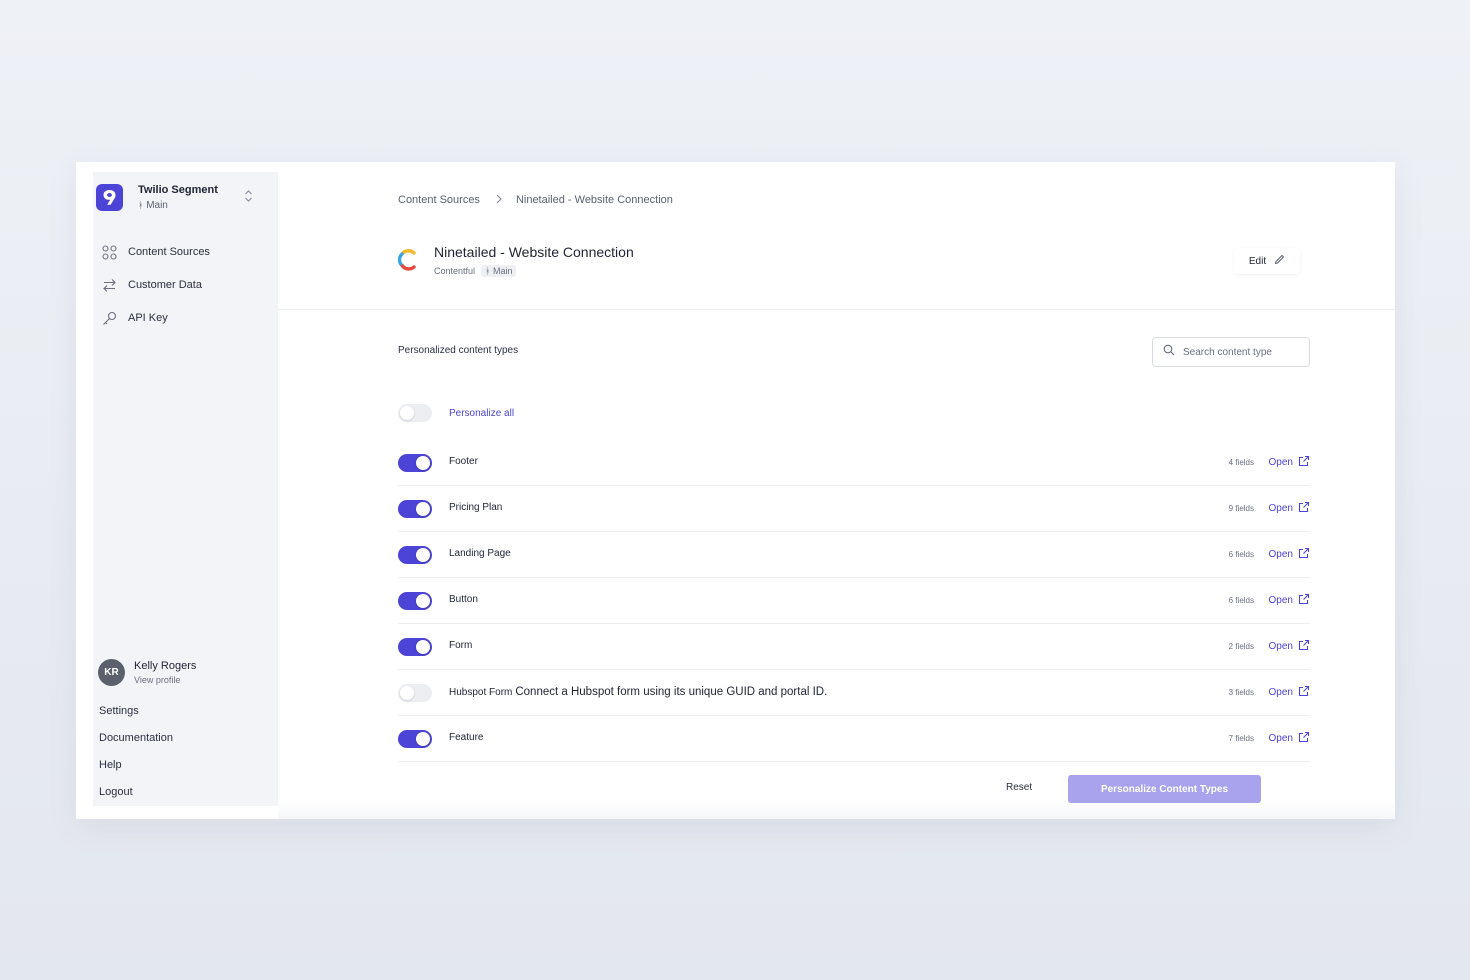 The height and width of the screenshot is (980, 1470). I want to click on sidebar-item-label: API Key, so click(148, 318).